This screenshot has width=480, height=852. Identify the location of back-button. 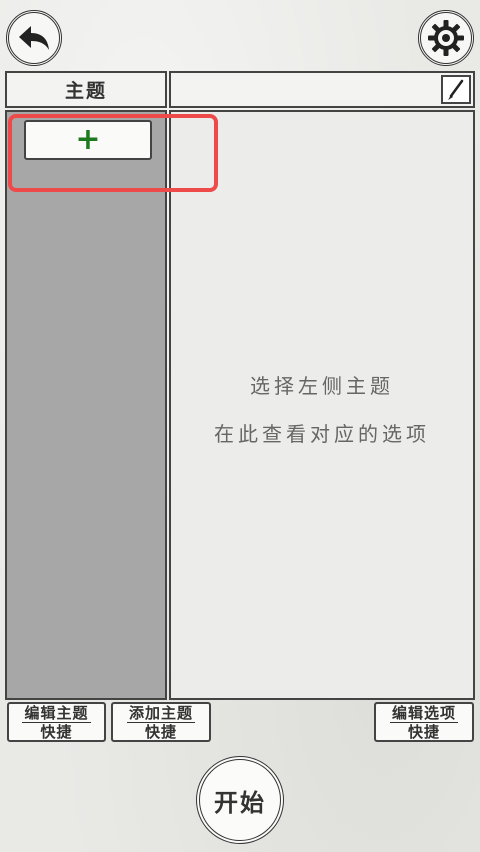
(34, 38).